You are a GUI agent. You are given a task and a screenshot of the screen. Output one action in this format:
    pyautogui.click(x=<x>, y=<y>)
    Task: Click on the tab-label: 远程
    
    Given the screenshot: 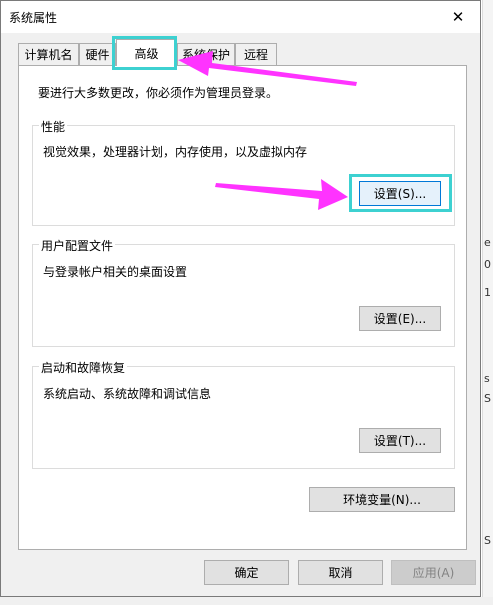 What is the action you would take?
    pyautogui.click(x=255, y=55)
    